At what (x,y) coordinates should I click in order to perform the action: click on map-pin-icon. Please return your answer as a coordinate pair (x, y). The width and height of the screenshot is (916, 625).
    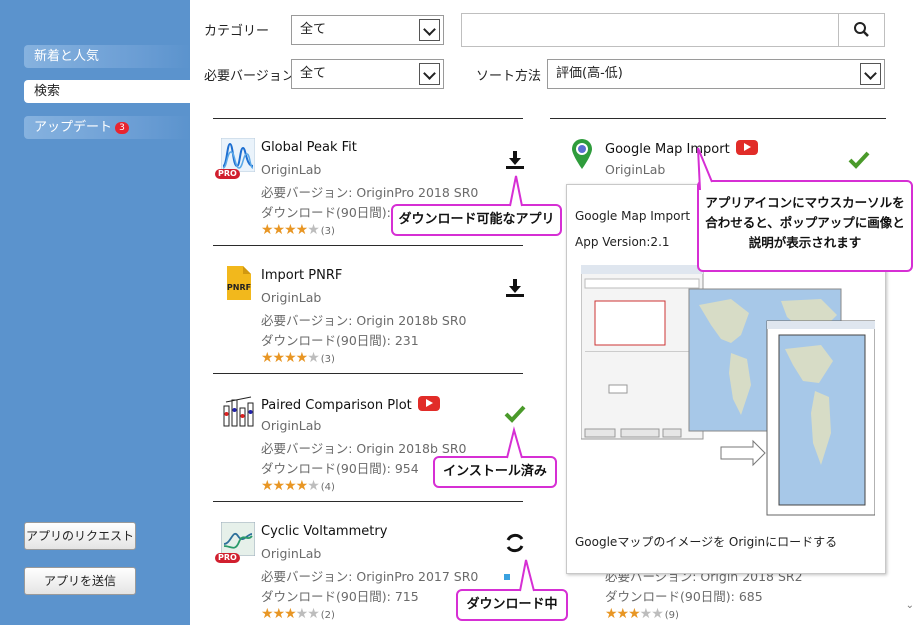
    Looking at the image, I should click on (582, 154).